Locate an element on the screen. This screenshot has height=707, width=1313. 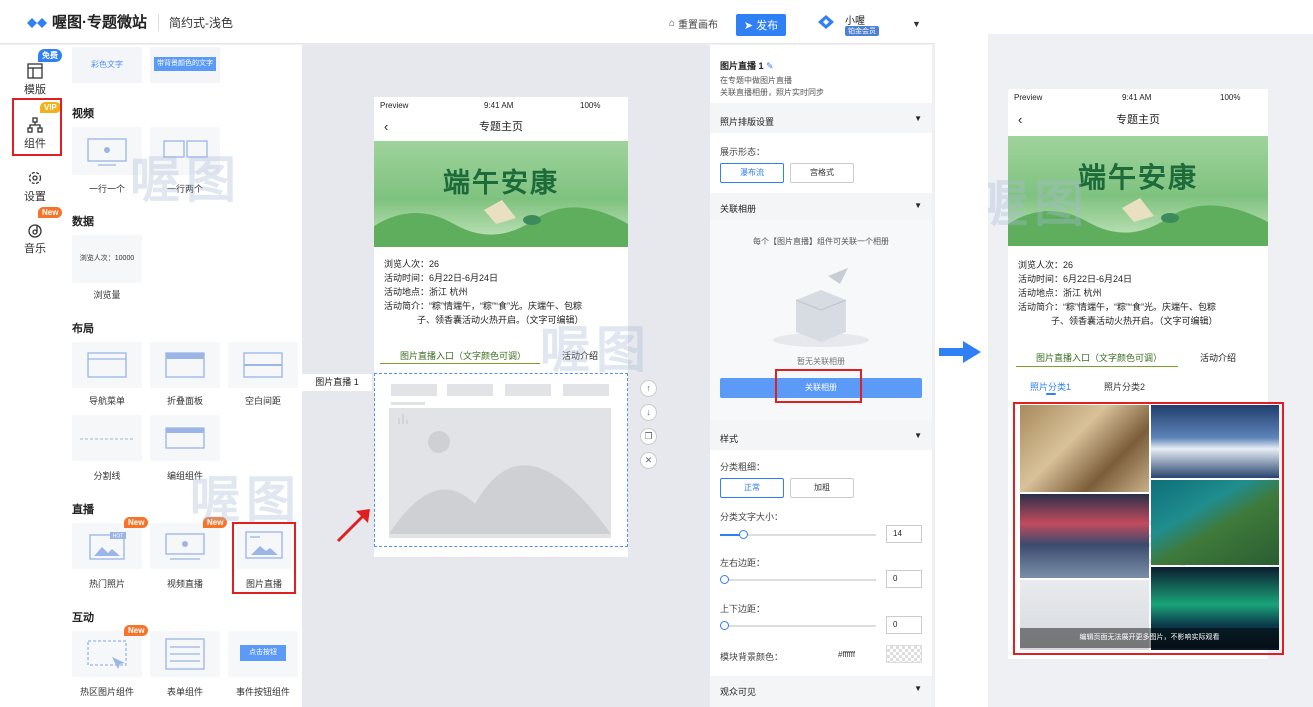
weight-bold: 加粗 is located at coordinates (822, 488).